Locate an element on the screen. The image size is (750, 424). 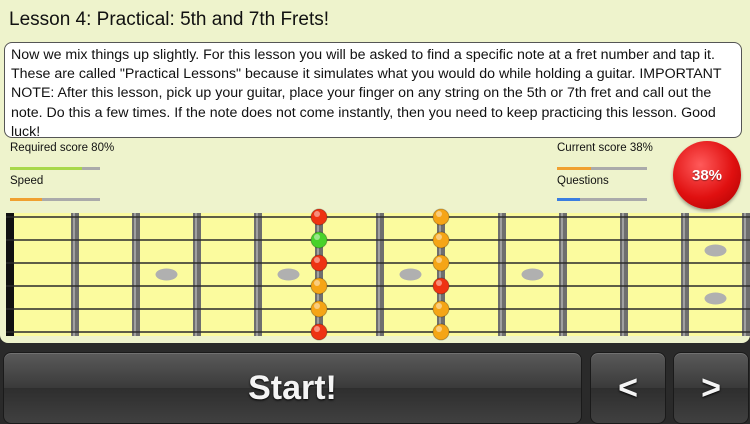
prev-button: < is located at coordinates (628, 388).